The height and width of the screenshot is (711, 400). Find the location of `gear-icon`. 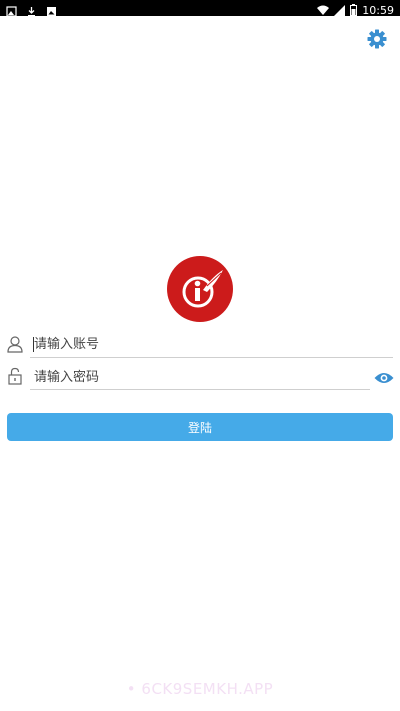

gear-icon is located at coordinates (377, 41).